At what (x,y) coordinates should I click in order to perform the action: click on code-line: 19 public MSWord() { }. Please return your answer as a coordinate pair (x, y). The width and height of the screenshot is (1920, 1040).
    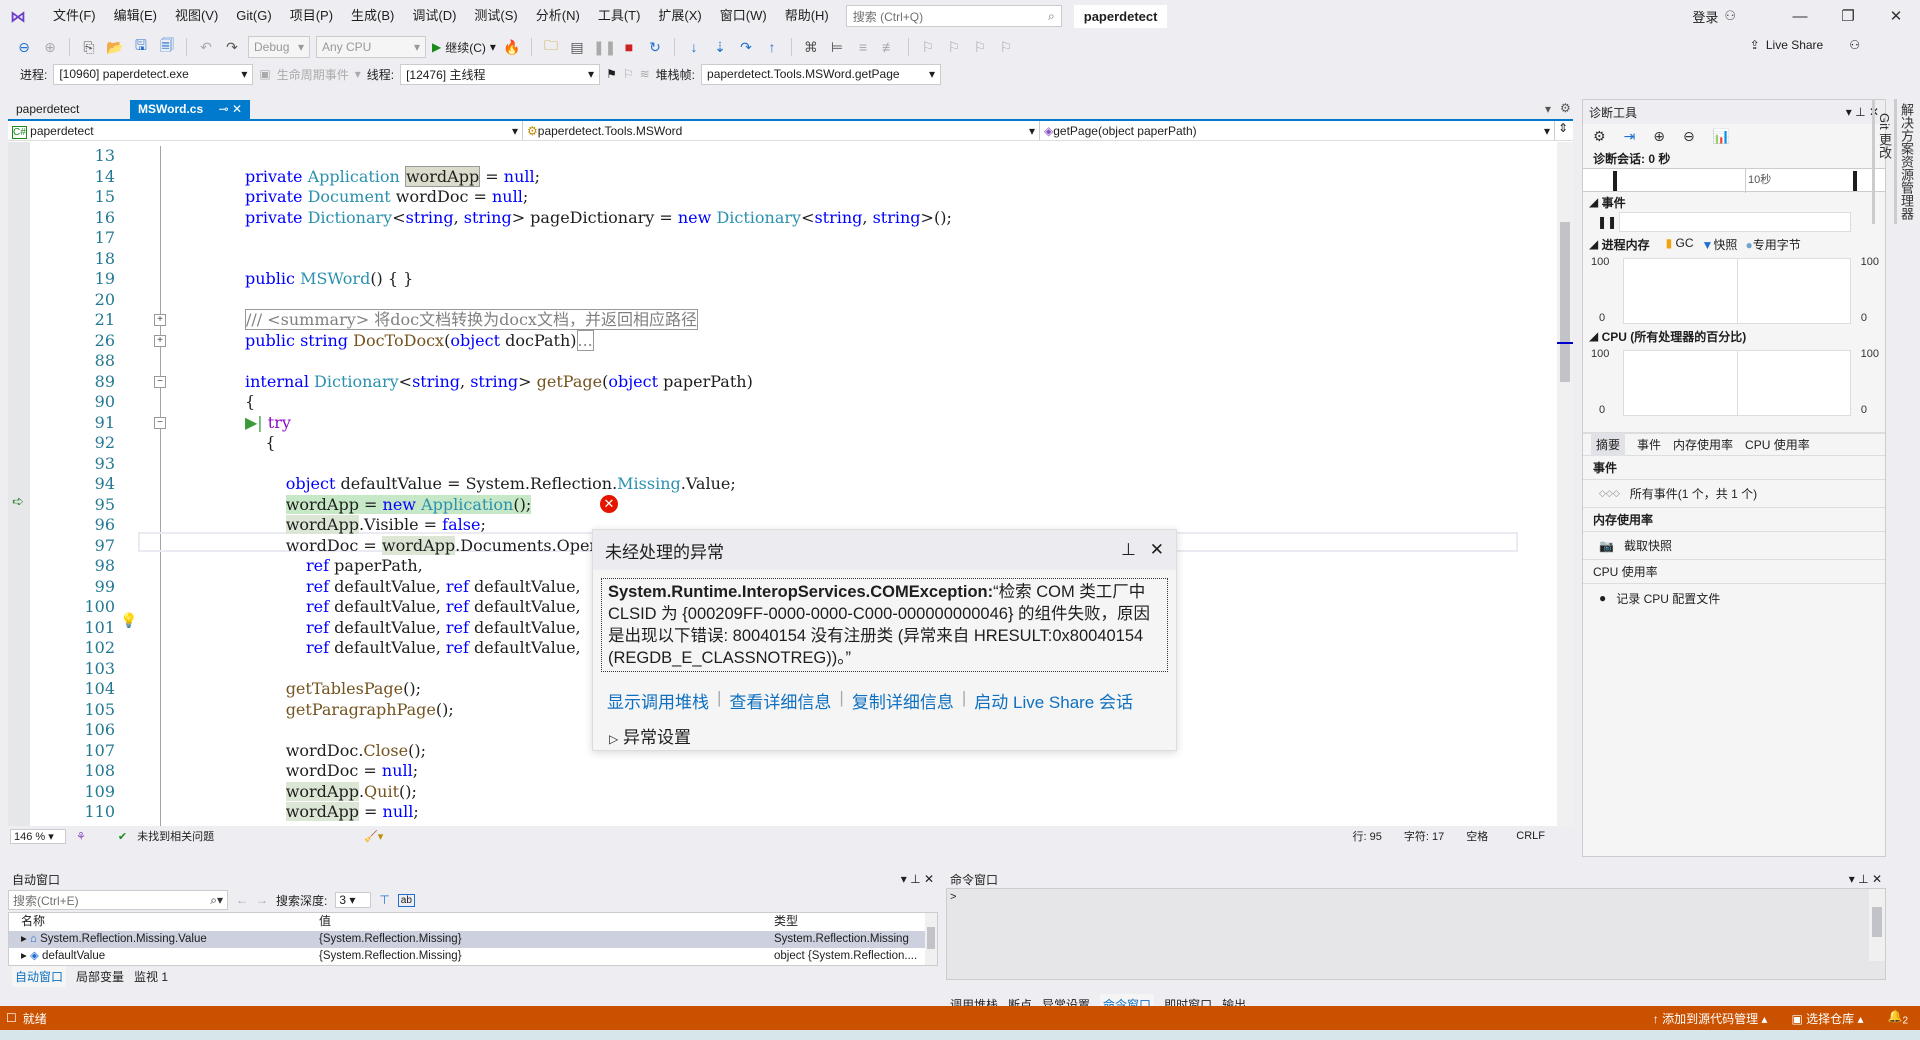
    Looking at the image, I should click on (780, 279).